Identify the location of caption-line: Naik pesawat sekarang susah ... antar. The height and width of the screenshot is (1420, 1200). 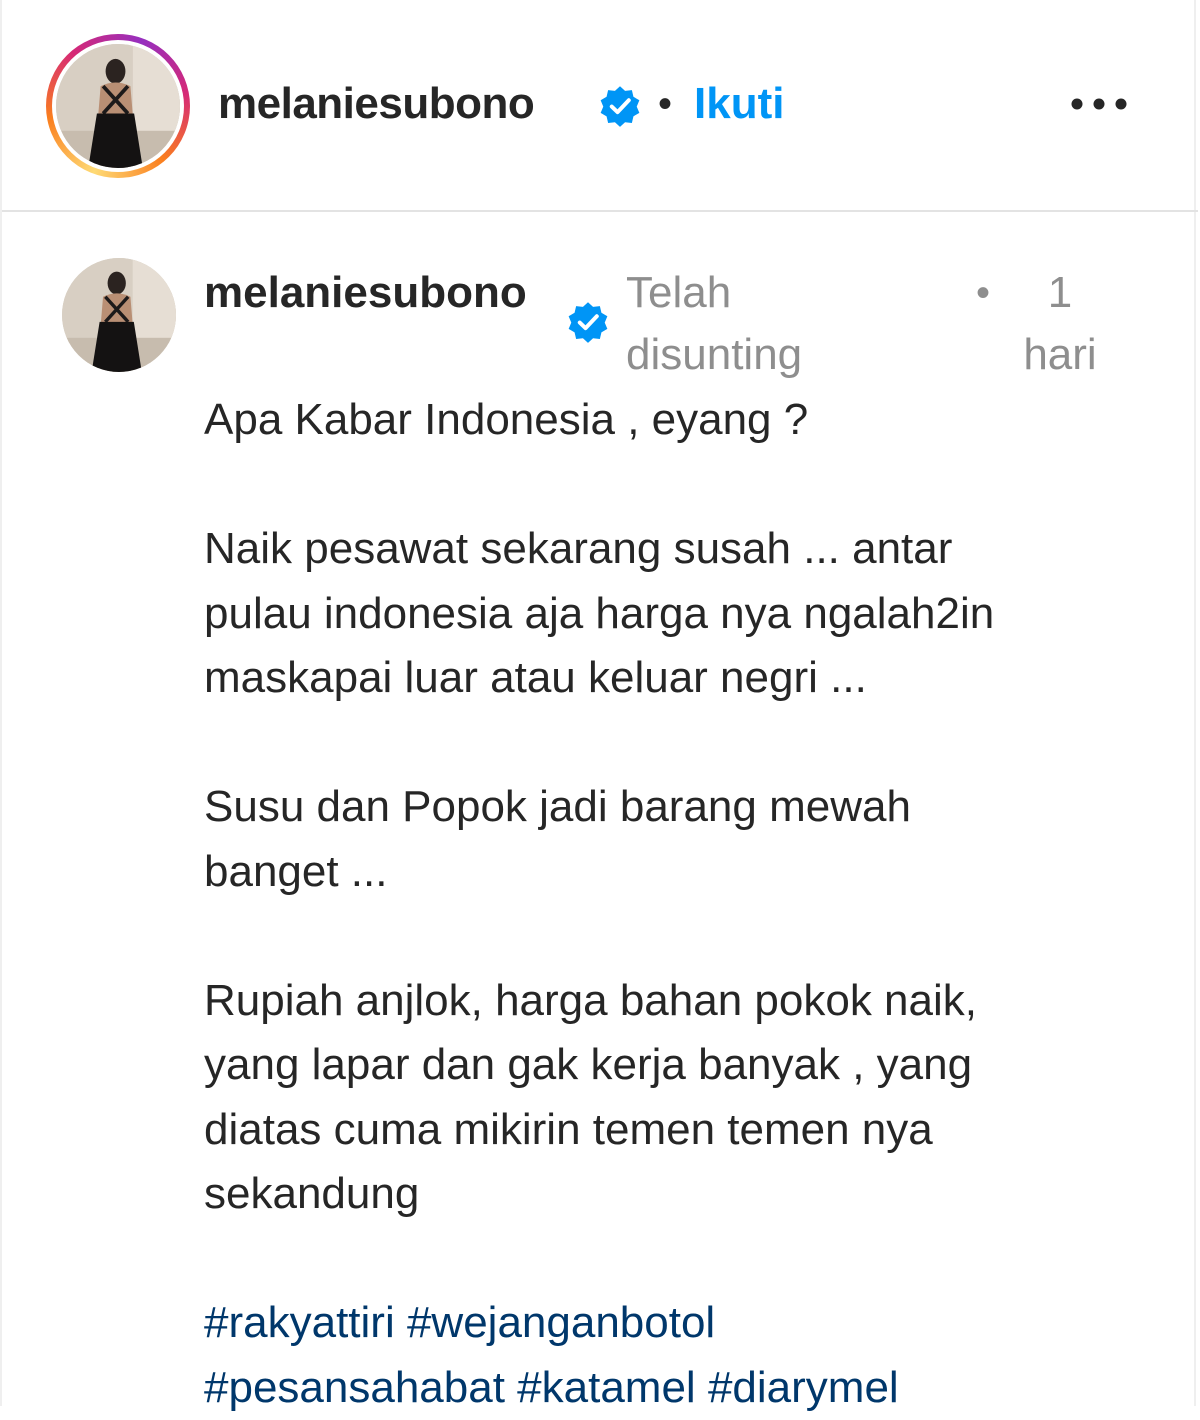
(578, 548).